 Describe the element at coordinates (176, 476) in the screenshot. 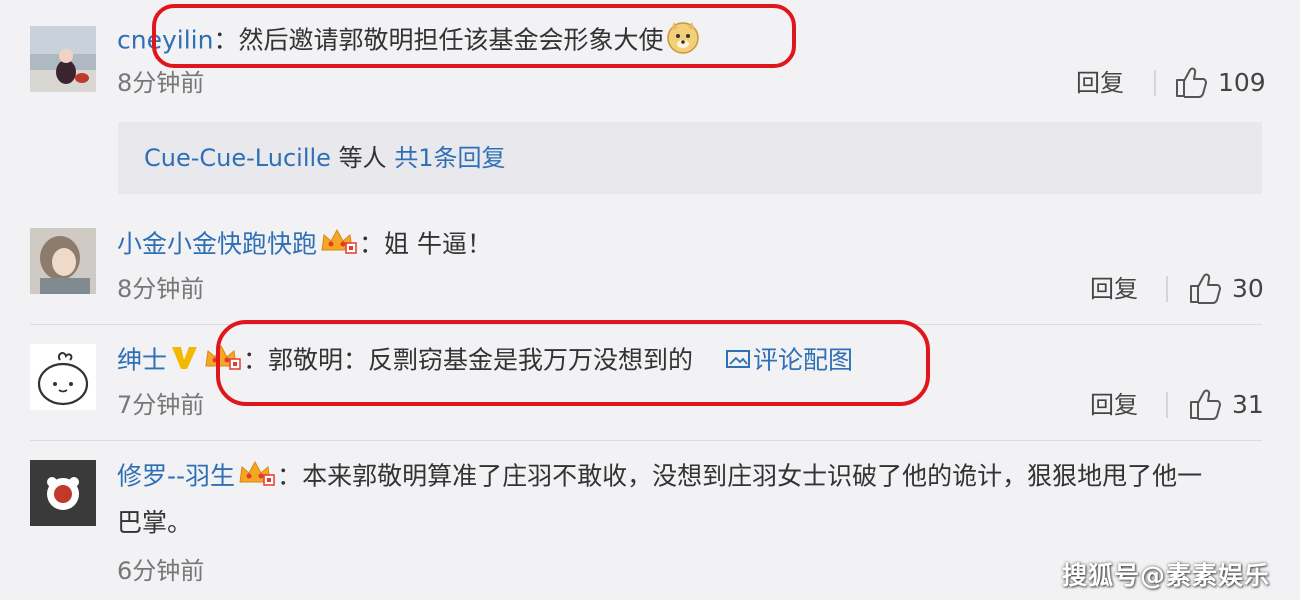

I see `username-link: 修罗--羽生` at that location.